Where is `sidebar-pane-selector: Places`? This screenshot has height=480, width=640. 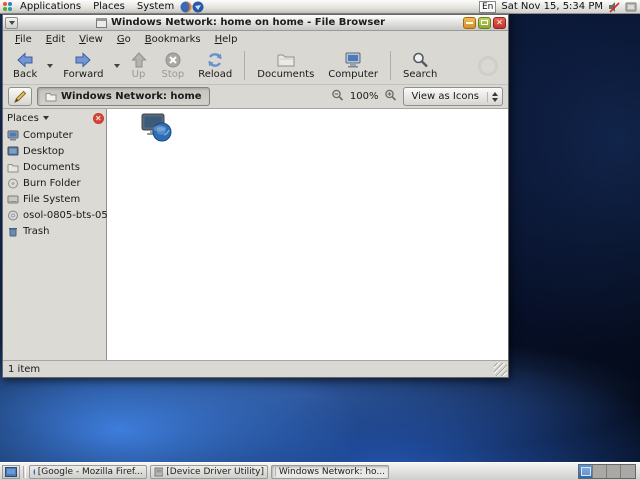
sidebar-pane-selector: Places is located at coordinates (28, 118).